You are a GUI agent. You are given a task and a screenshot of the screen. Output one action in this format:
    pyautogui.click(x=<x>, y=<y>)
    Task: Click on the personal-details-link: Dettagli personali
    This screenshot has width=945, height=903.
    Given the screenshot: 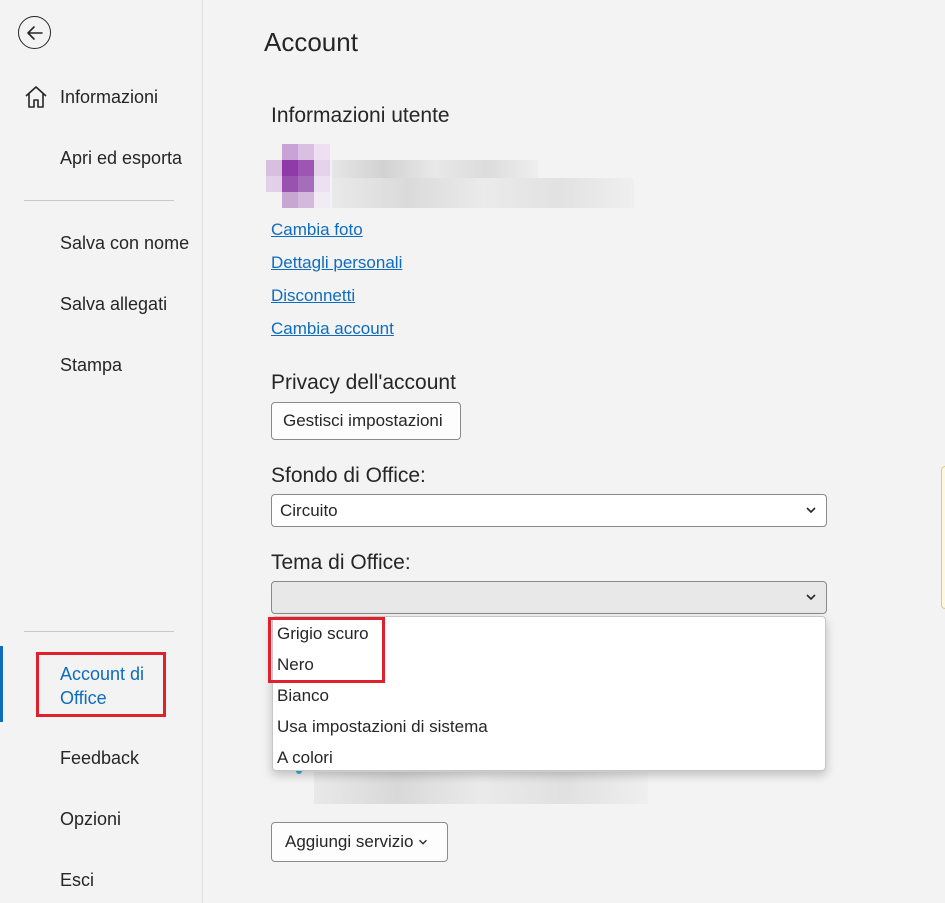 What is the action you would take?
    pyautogui.click(x=336, y=263)
    